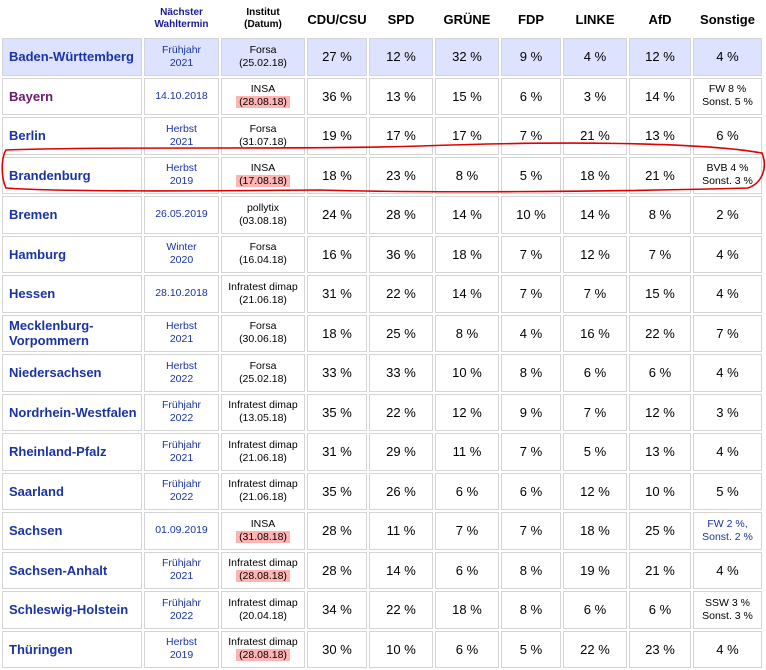 The image size is (766, 670). I want to click on institut-cell: INSA (28.08.18), so click(263, 96).